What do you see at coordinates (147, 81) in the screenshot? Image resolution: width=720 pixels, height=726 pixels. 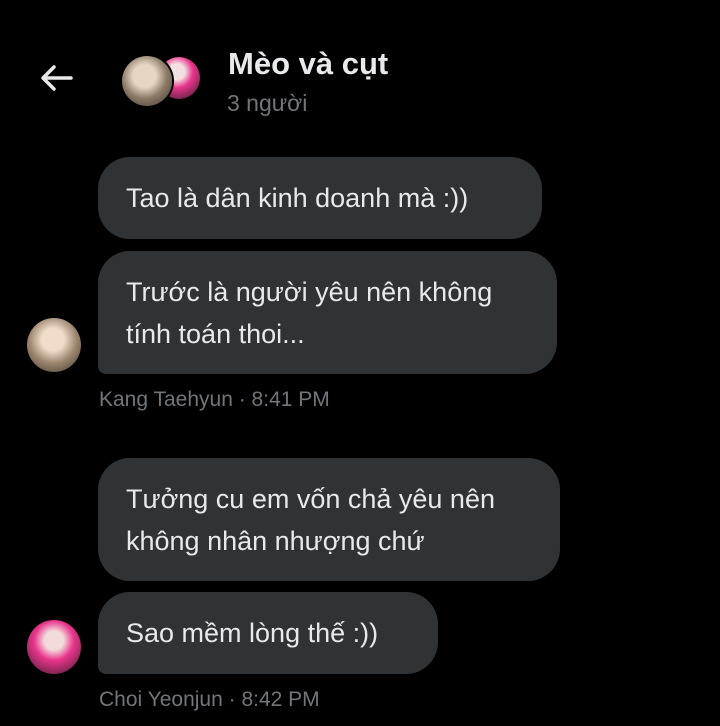 I see `member-avatar` at bounding box center [147, 81].